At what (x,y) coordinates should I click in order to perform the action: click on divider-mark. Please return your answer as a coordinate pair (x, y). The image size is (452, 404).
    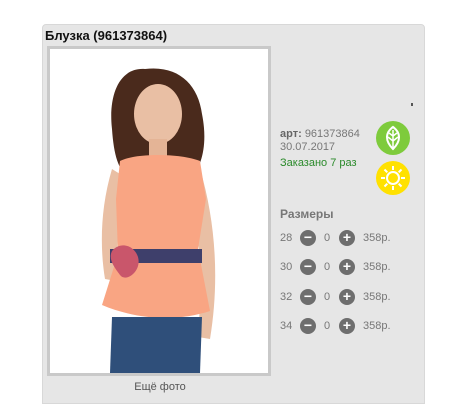
    Looking at the image, I should click on (412, 104).